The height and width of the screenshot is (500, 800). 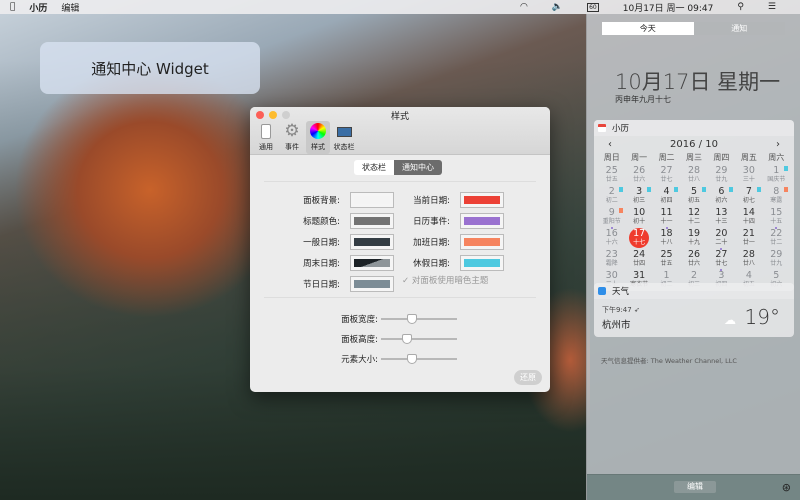 I want to click on calendar-day: 21 廿一, so click(x=748, y=238).